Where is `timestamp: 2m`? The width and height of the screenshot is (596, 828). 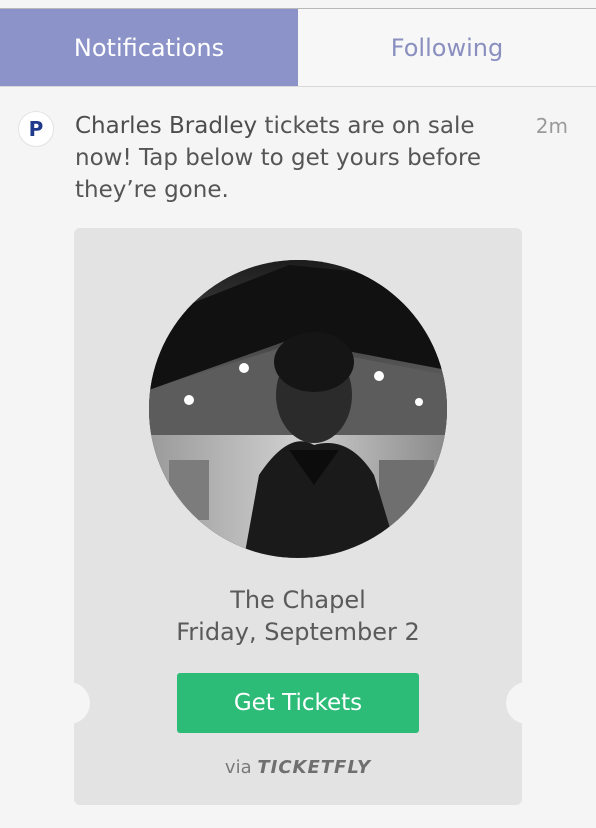 timestamp: 2m is located at coordinates (551, 126).